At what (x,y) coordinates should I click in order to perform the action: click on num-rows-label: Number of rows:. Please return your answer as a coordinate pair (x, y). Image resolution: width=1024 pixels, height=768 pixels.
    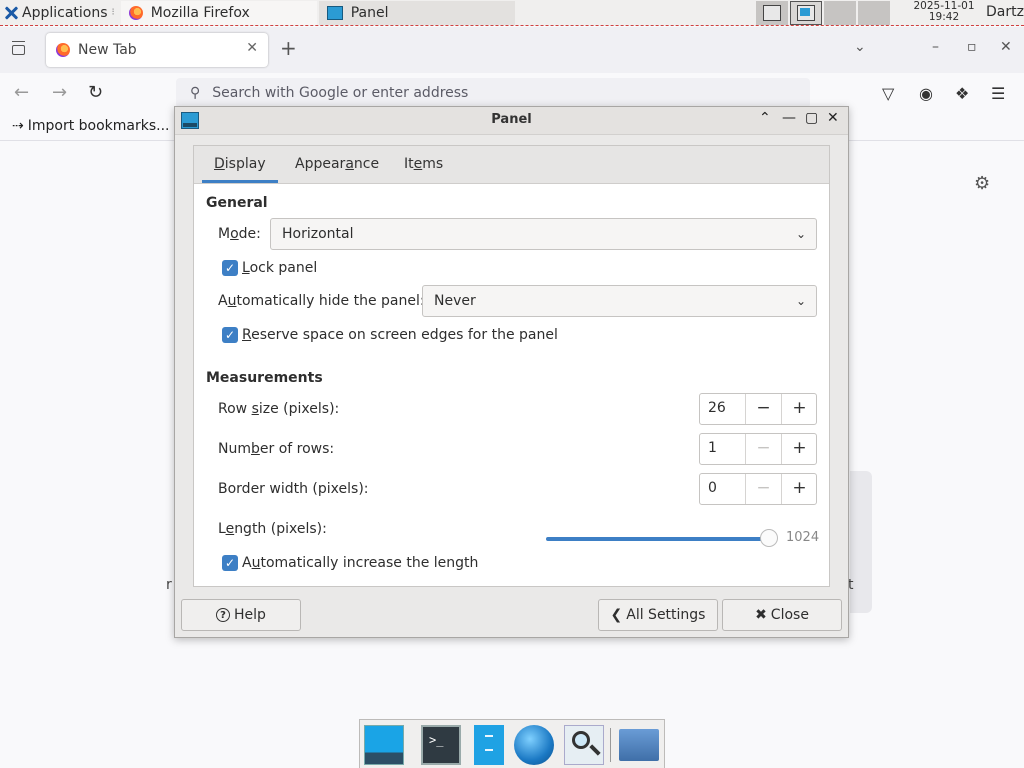
    Looking at the image, I should click on (276, 449).